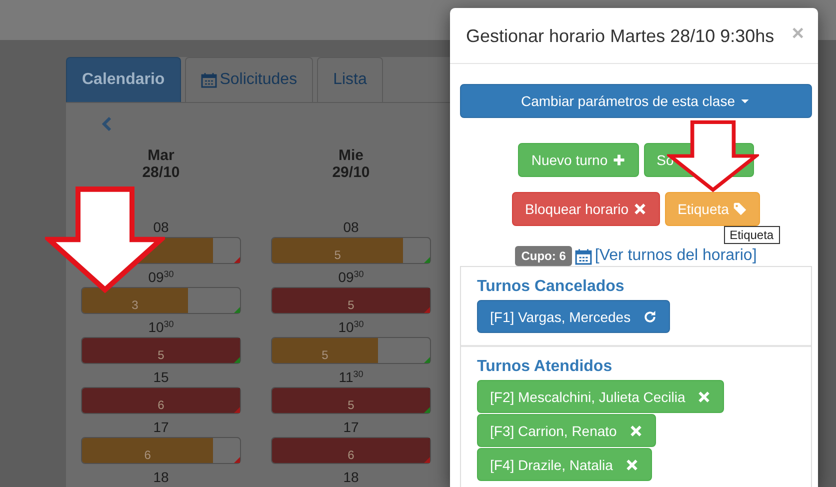 The width and height of the screenshot is (836, 487). I want to click on turn-button: [F2] Mescalchini, Julieta Cecilia, so click(600, 396).